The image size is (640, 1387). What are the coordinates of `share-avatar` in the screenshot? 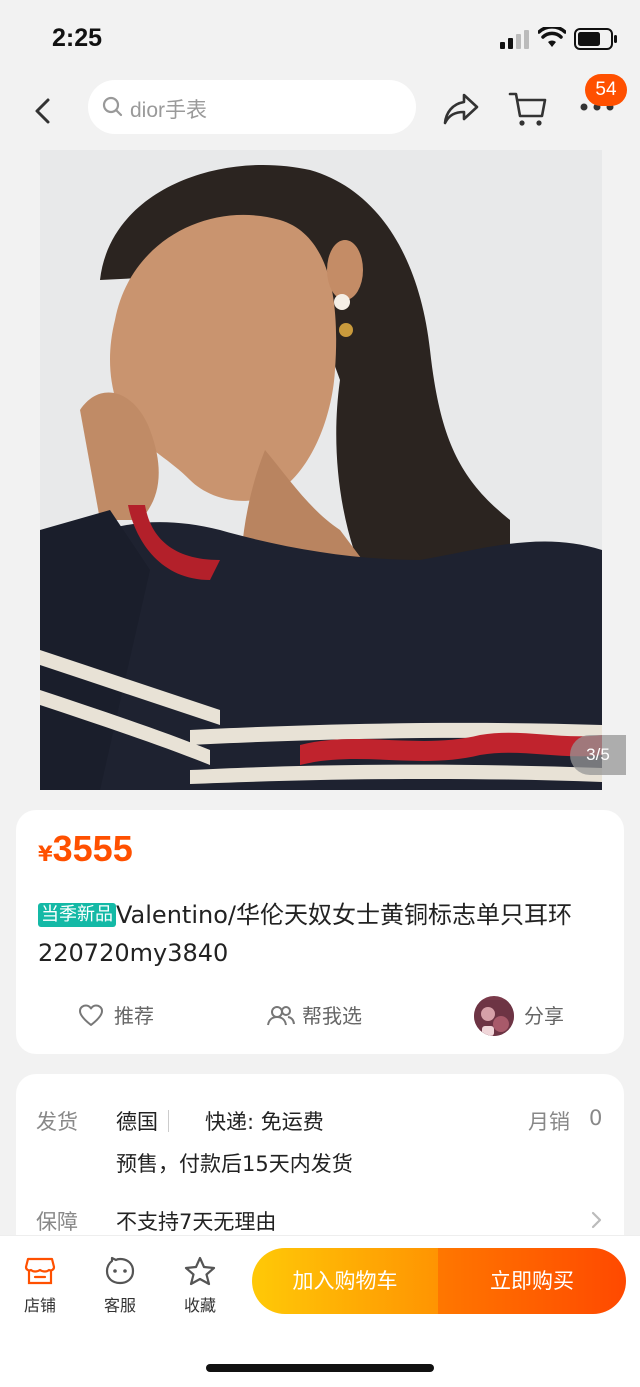 It's located at (494, 1016).